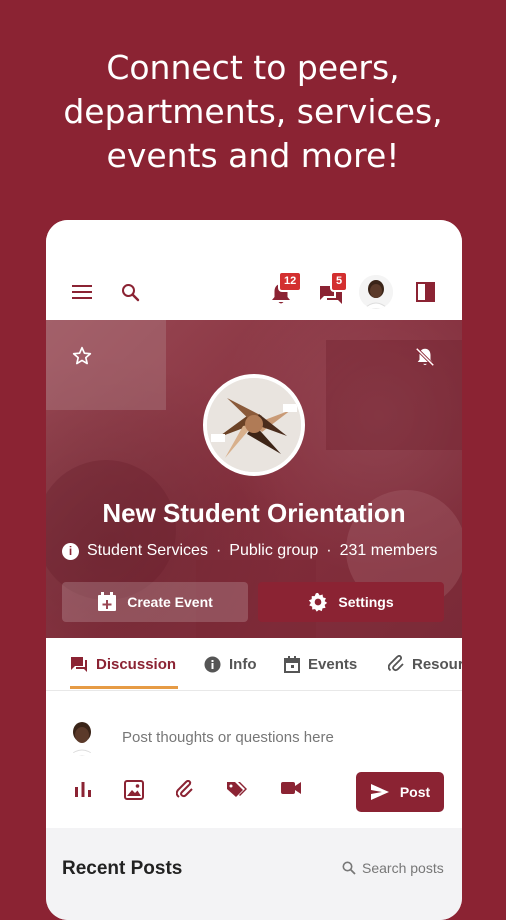  What do you see at coordinates (170, 602) in the screenshot?
I see `create-event-label: Create Event` at bounding box center [170, 602].